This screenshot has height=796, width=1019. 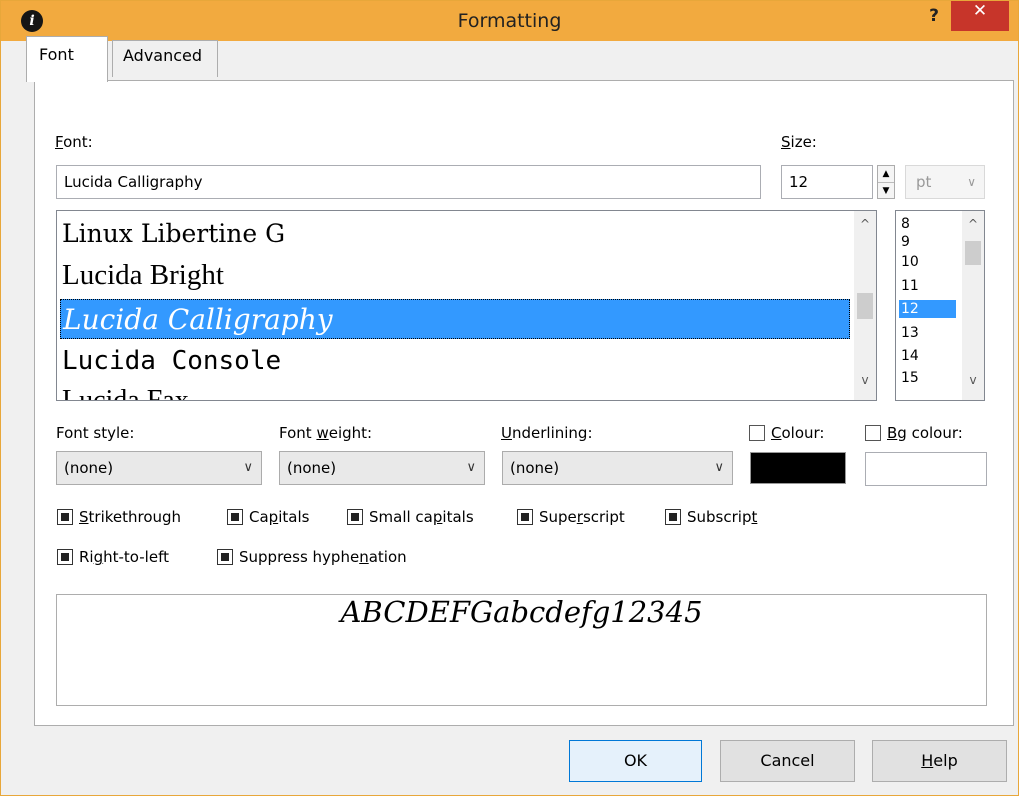 What do you see at coordinates (571, 517) in the screenshot?
I see `superscript-checkbox: Superscript` at bounding box center [571, 517].